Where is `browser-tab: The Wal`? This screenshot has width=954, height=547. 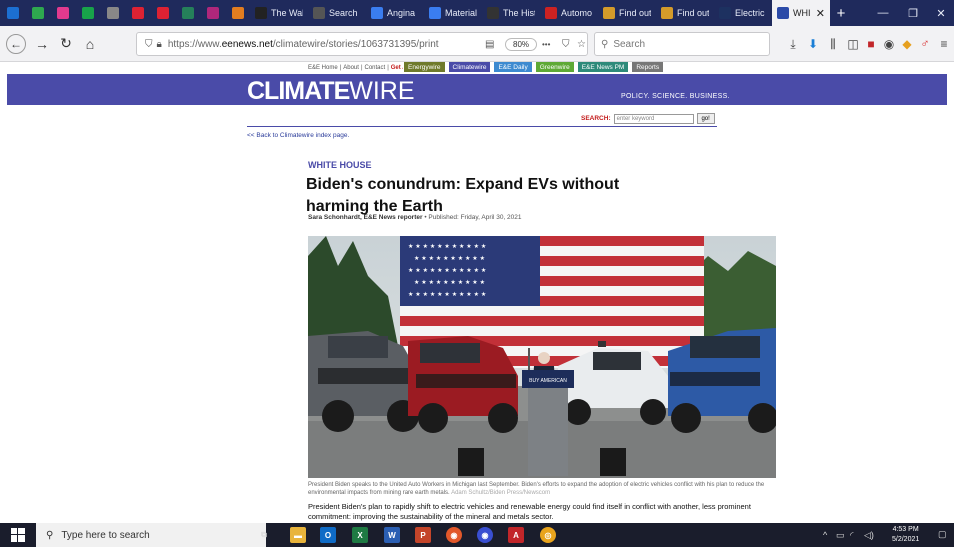
browser-tab: The Wal is located at coordinates (279, 13).